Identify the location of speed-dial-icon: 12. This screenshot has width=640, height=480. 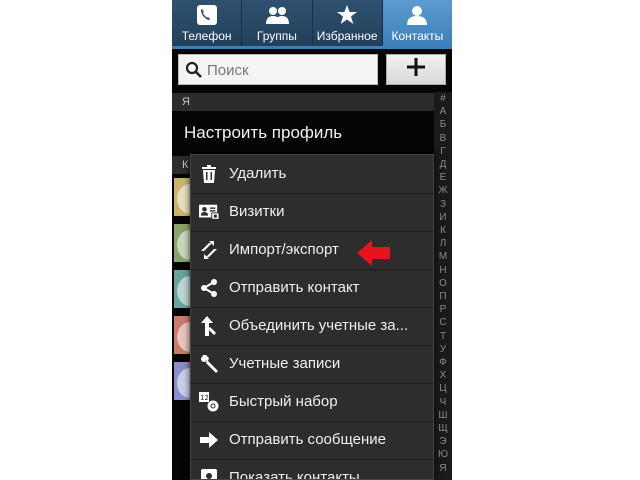
(209, 402).